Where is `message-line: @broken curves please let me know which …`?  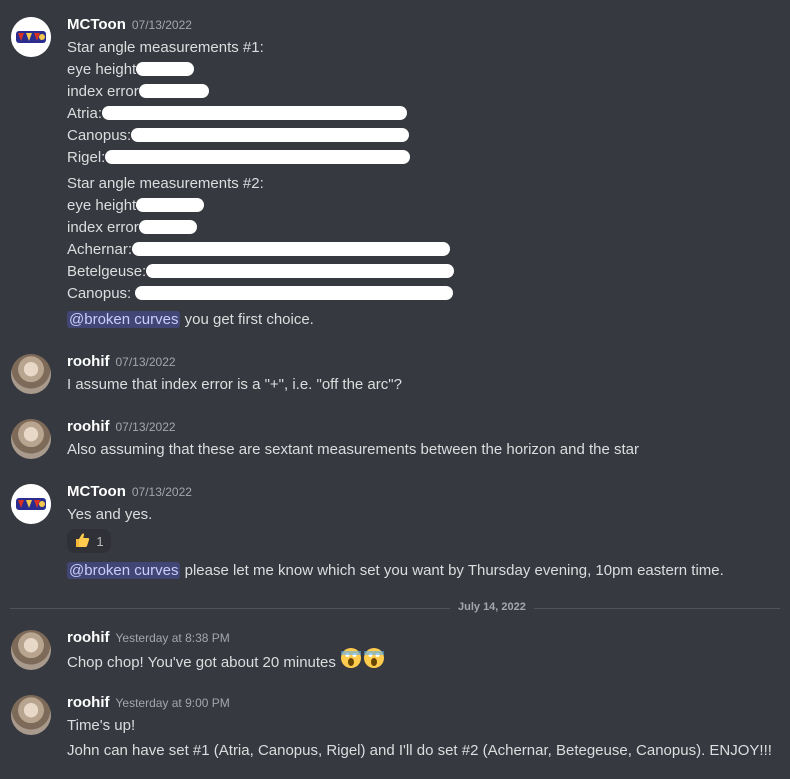
message-line: @broken curves please let me know which … is located at coordinates (395, 571).